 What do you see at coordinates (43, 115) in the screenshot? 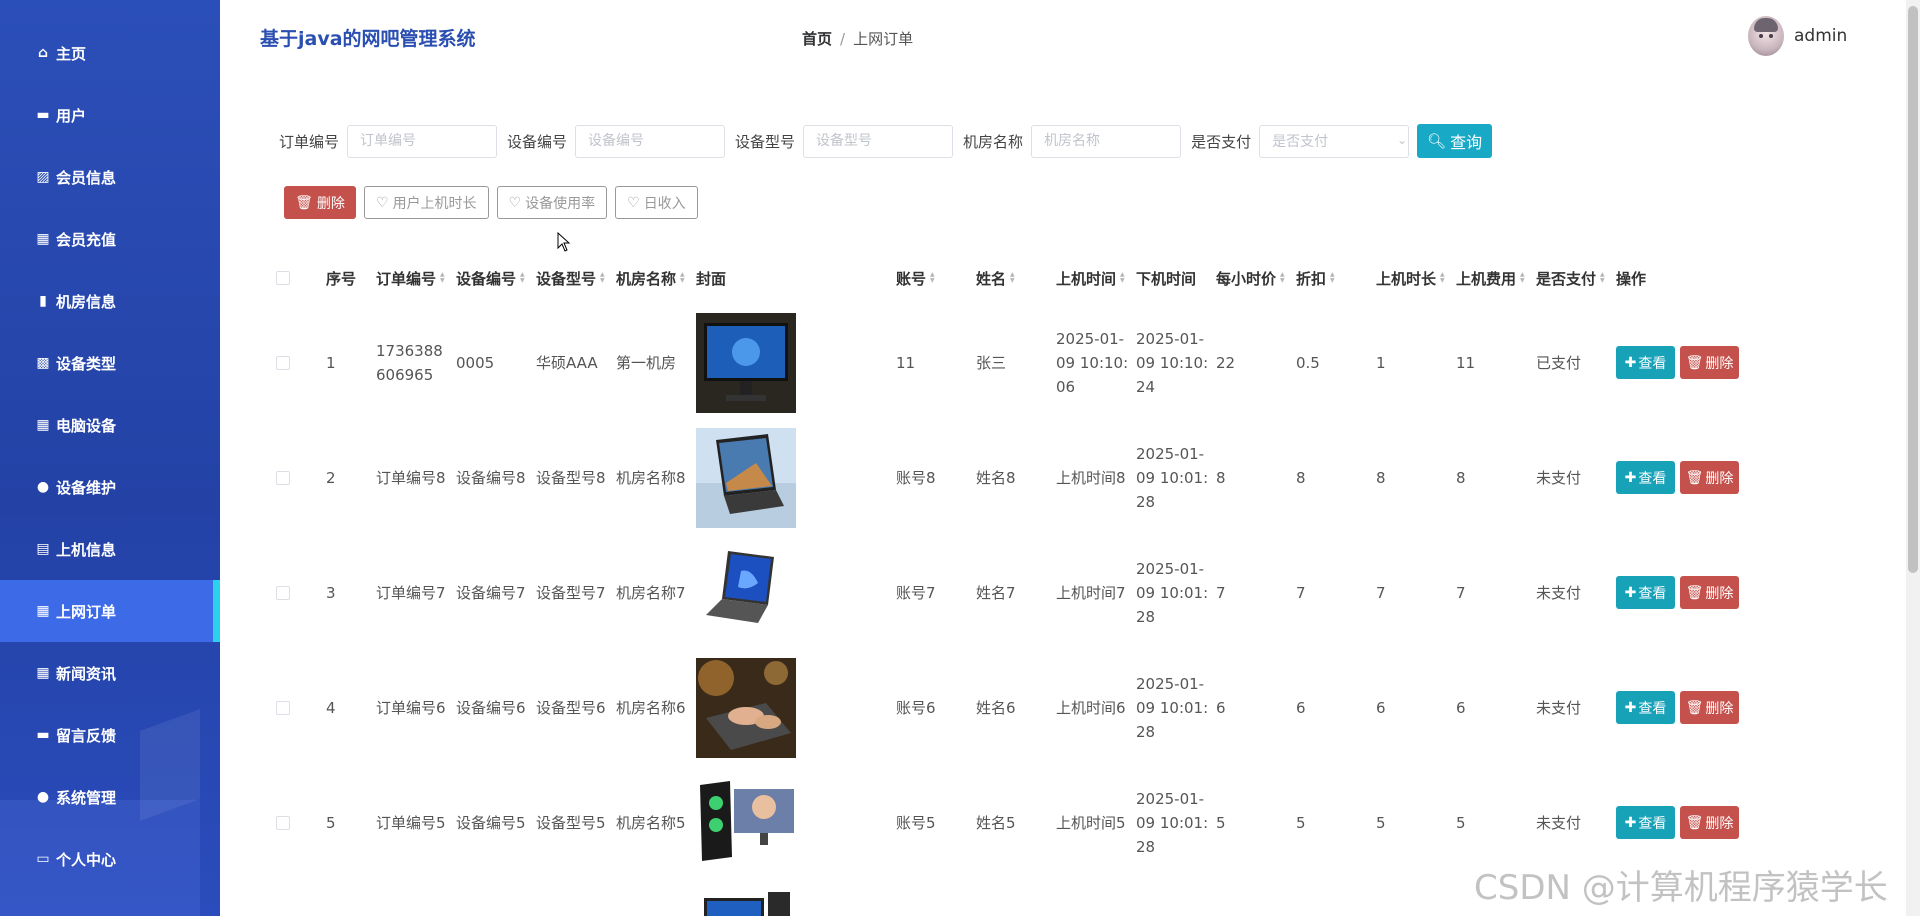
I see `id-card-icon: ▬` at bounding box center [43, 115].